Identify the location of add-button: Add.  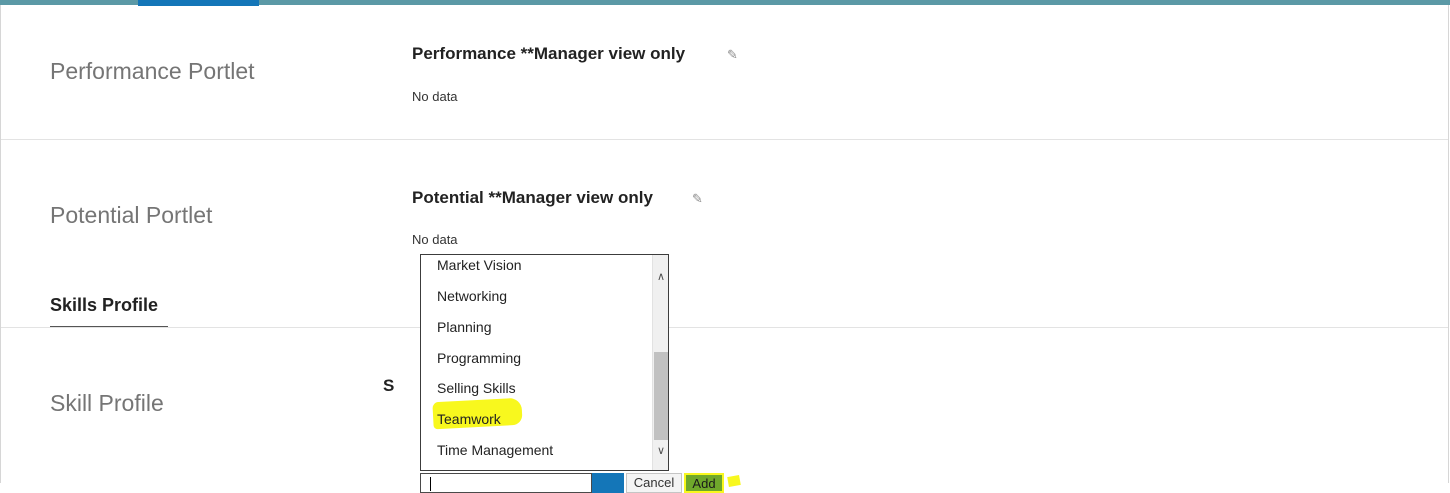
(704, 483).